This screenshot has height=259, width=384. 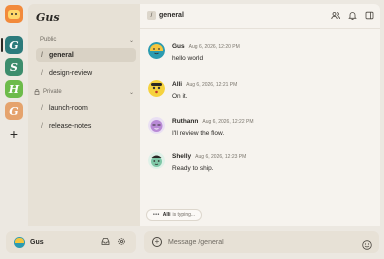 What do you see at coordinates (157, 242) in the screenshot?
I see `plus-icon: +` at bounding box center [157, 242].